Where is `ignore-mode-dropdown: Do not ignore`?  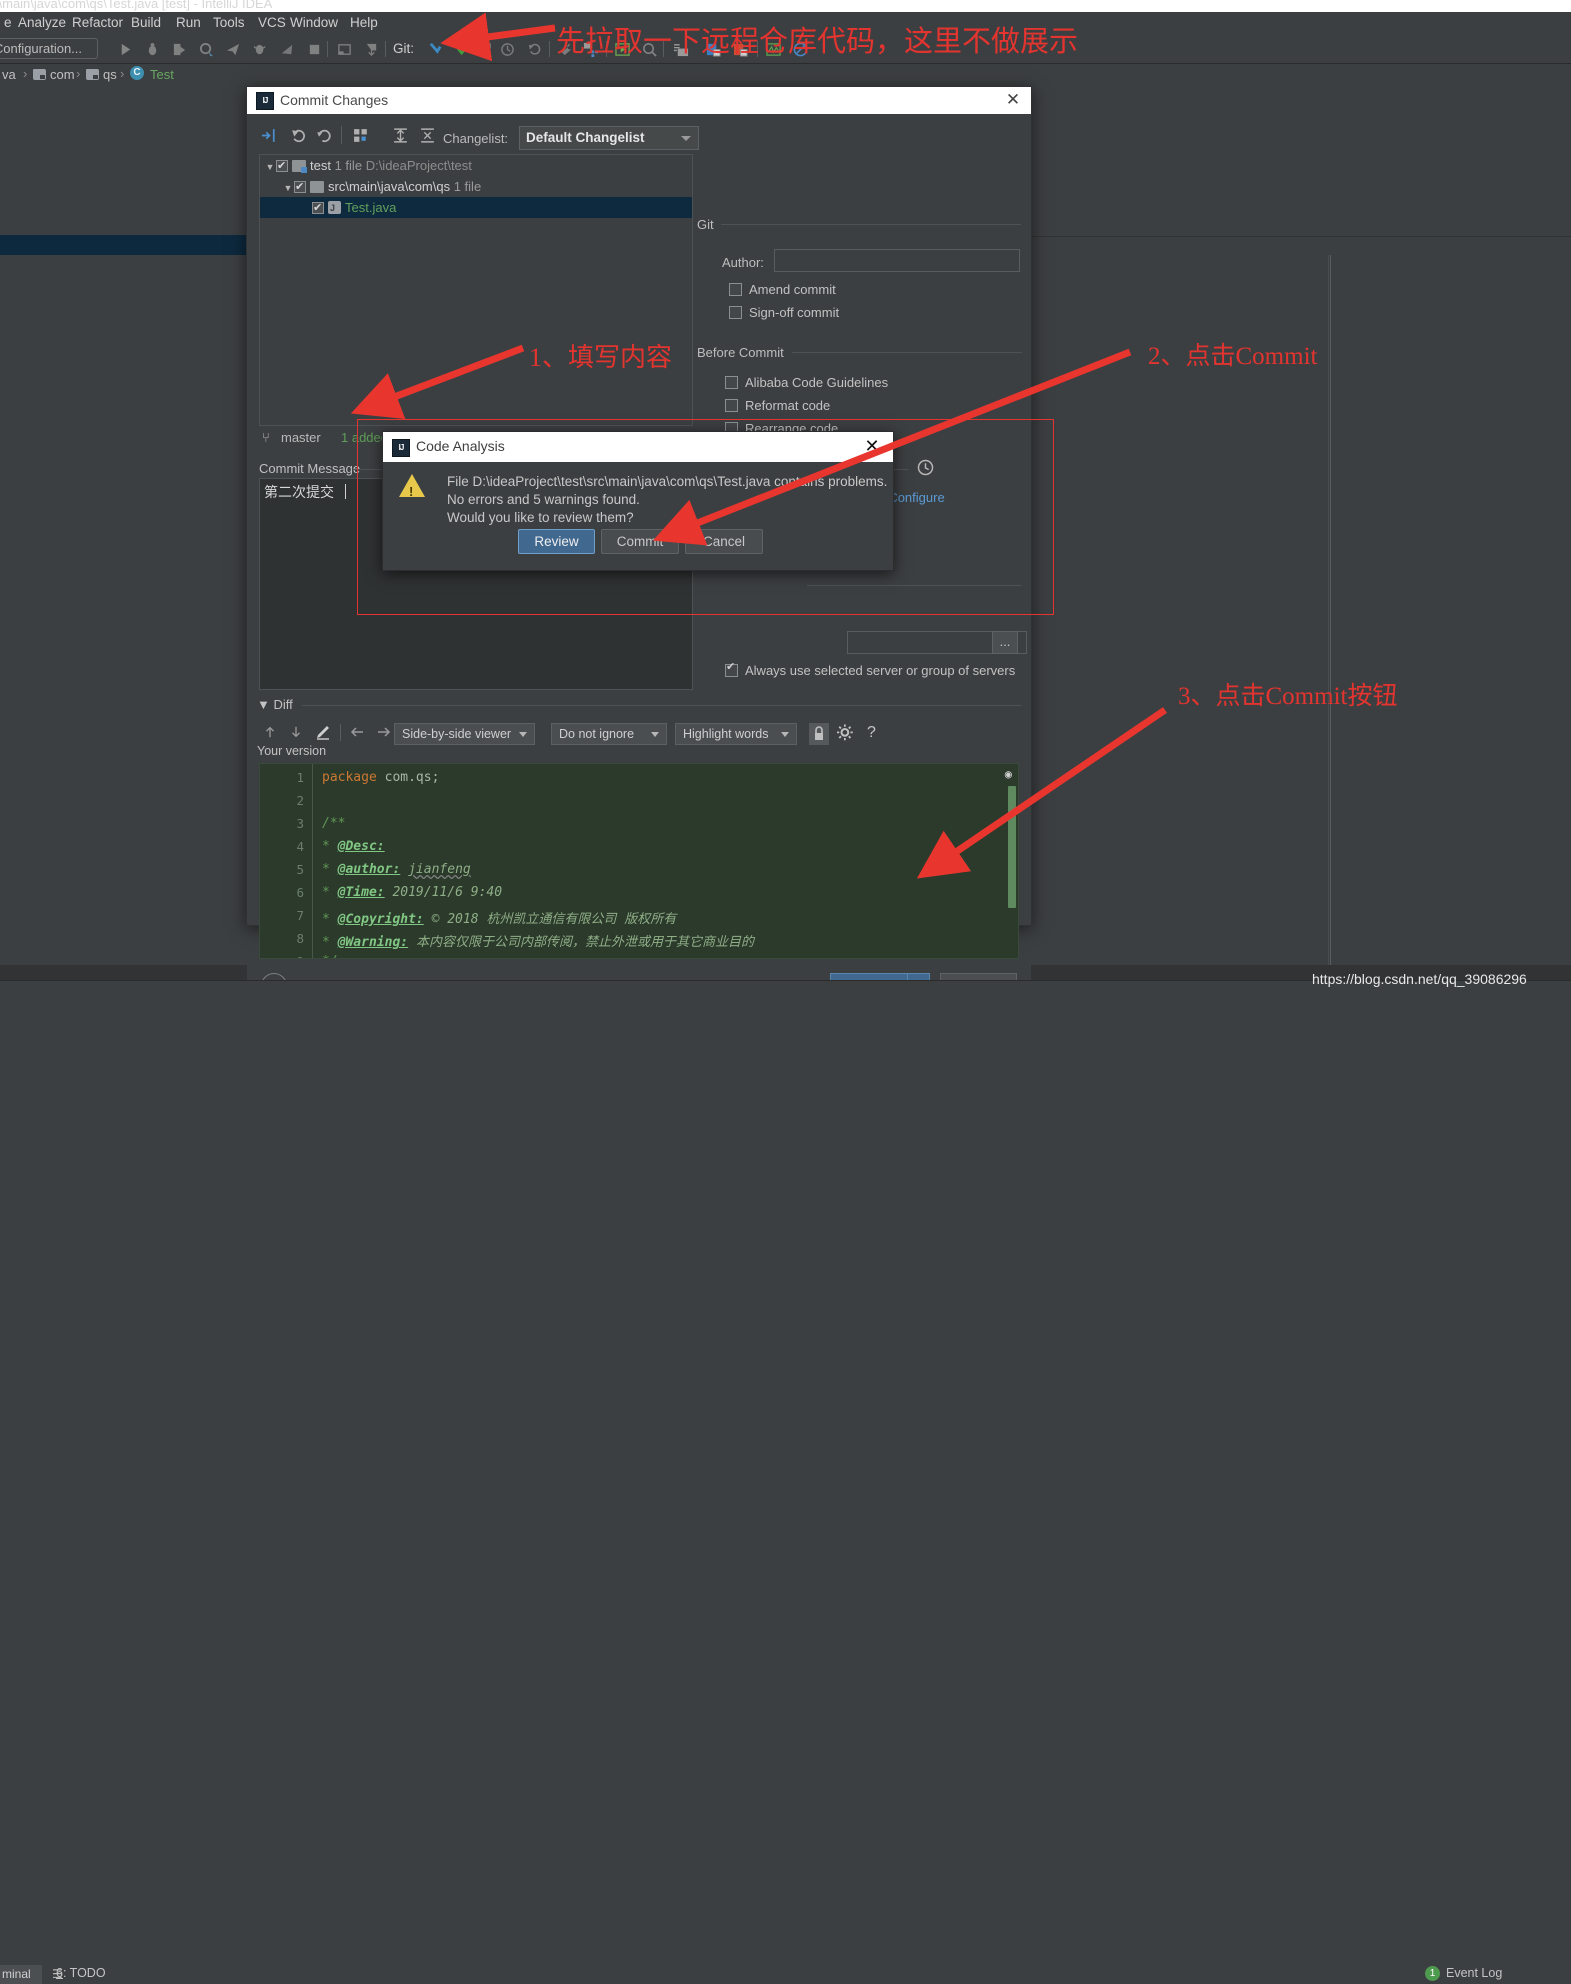 ignore-mode-dropdown: Do not ignore is located at coordinates (609, 734).